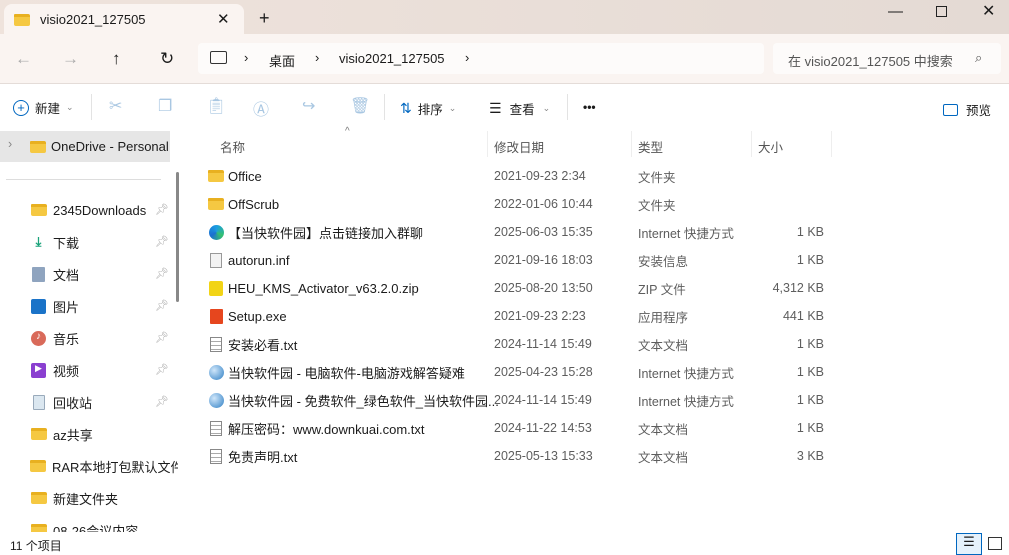 The width and height of the screenshot is (1009, 555). What do you see at coordinates (85, 146) in the screenshot?
I see `sidebar-item-onedrive: › OneDrive - Personal` at bounding box center [85, 146].